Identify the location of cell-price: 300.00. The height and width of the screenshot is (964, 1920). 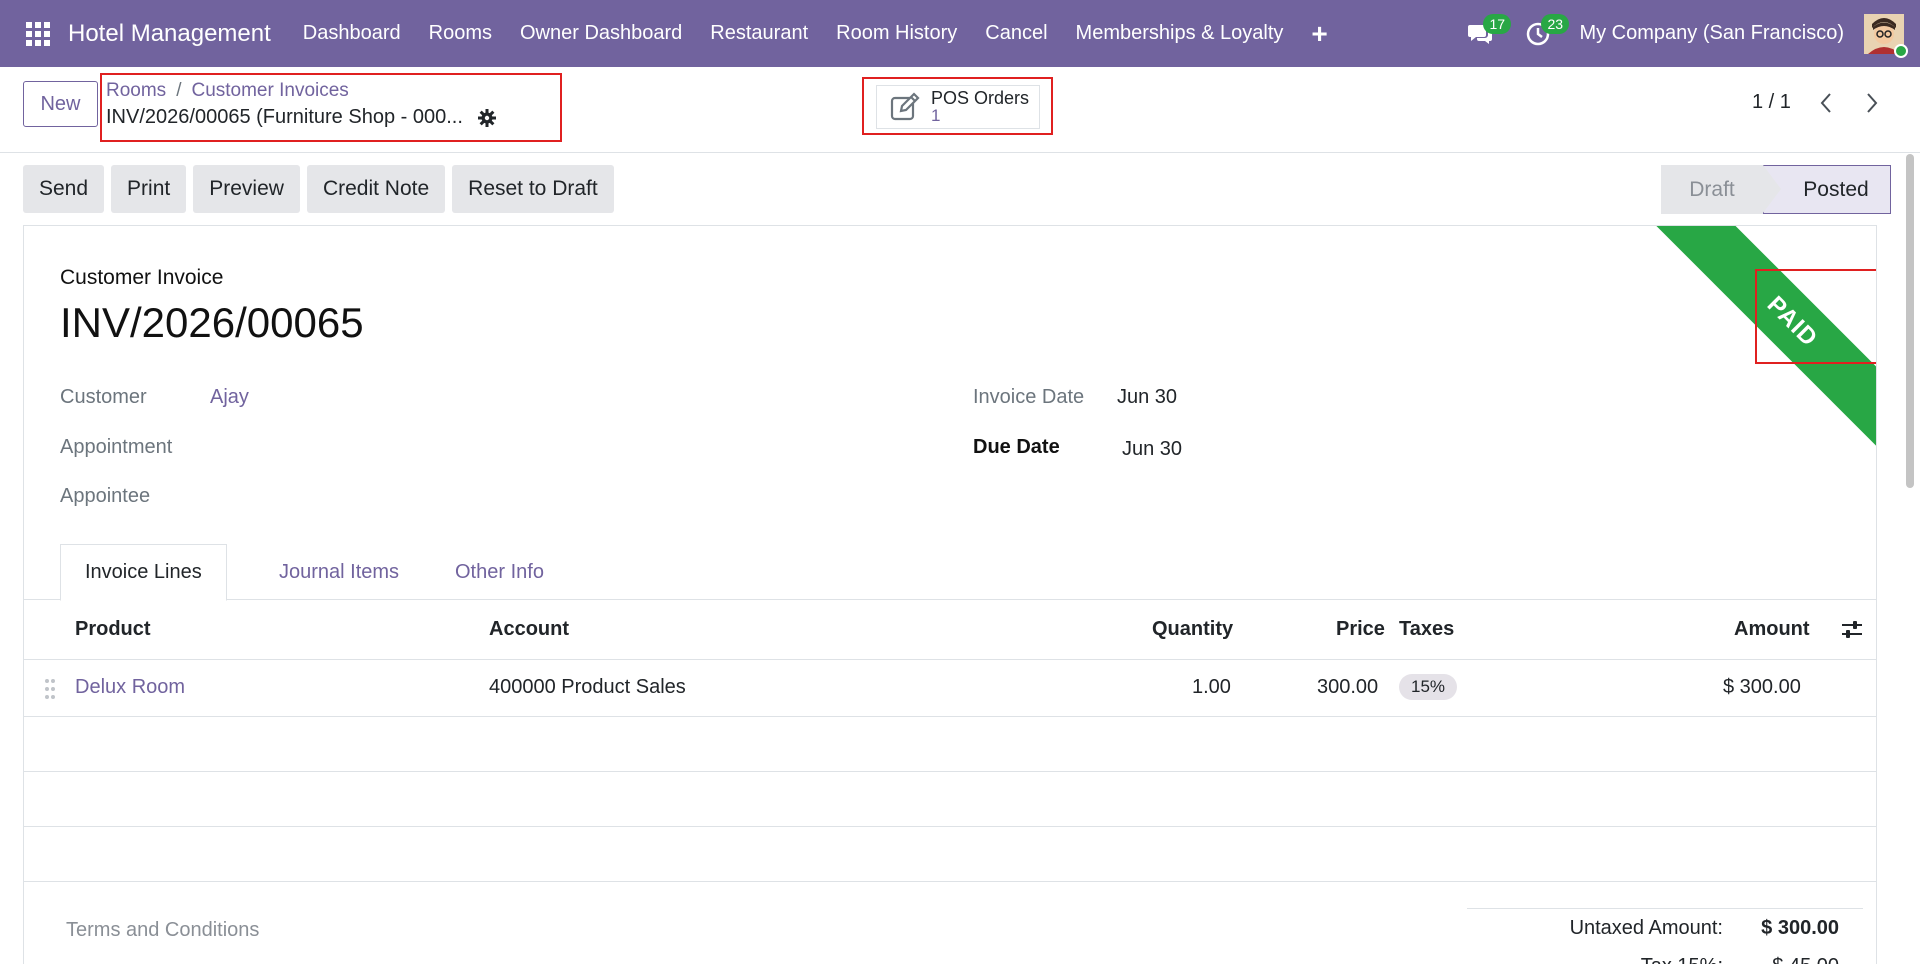
(1347, 687).